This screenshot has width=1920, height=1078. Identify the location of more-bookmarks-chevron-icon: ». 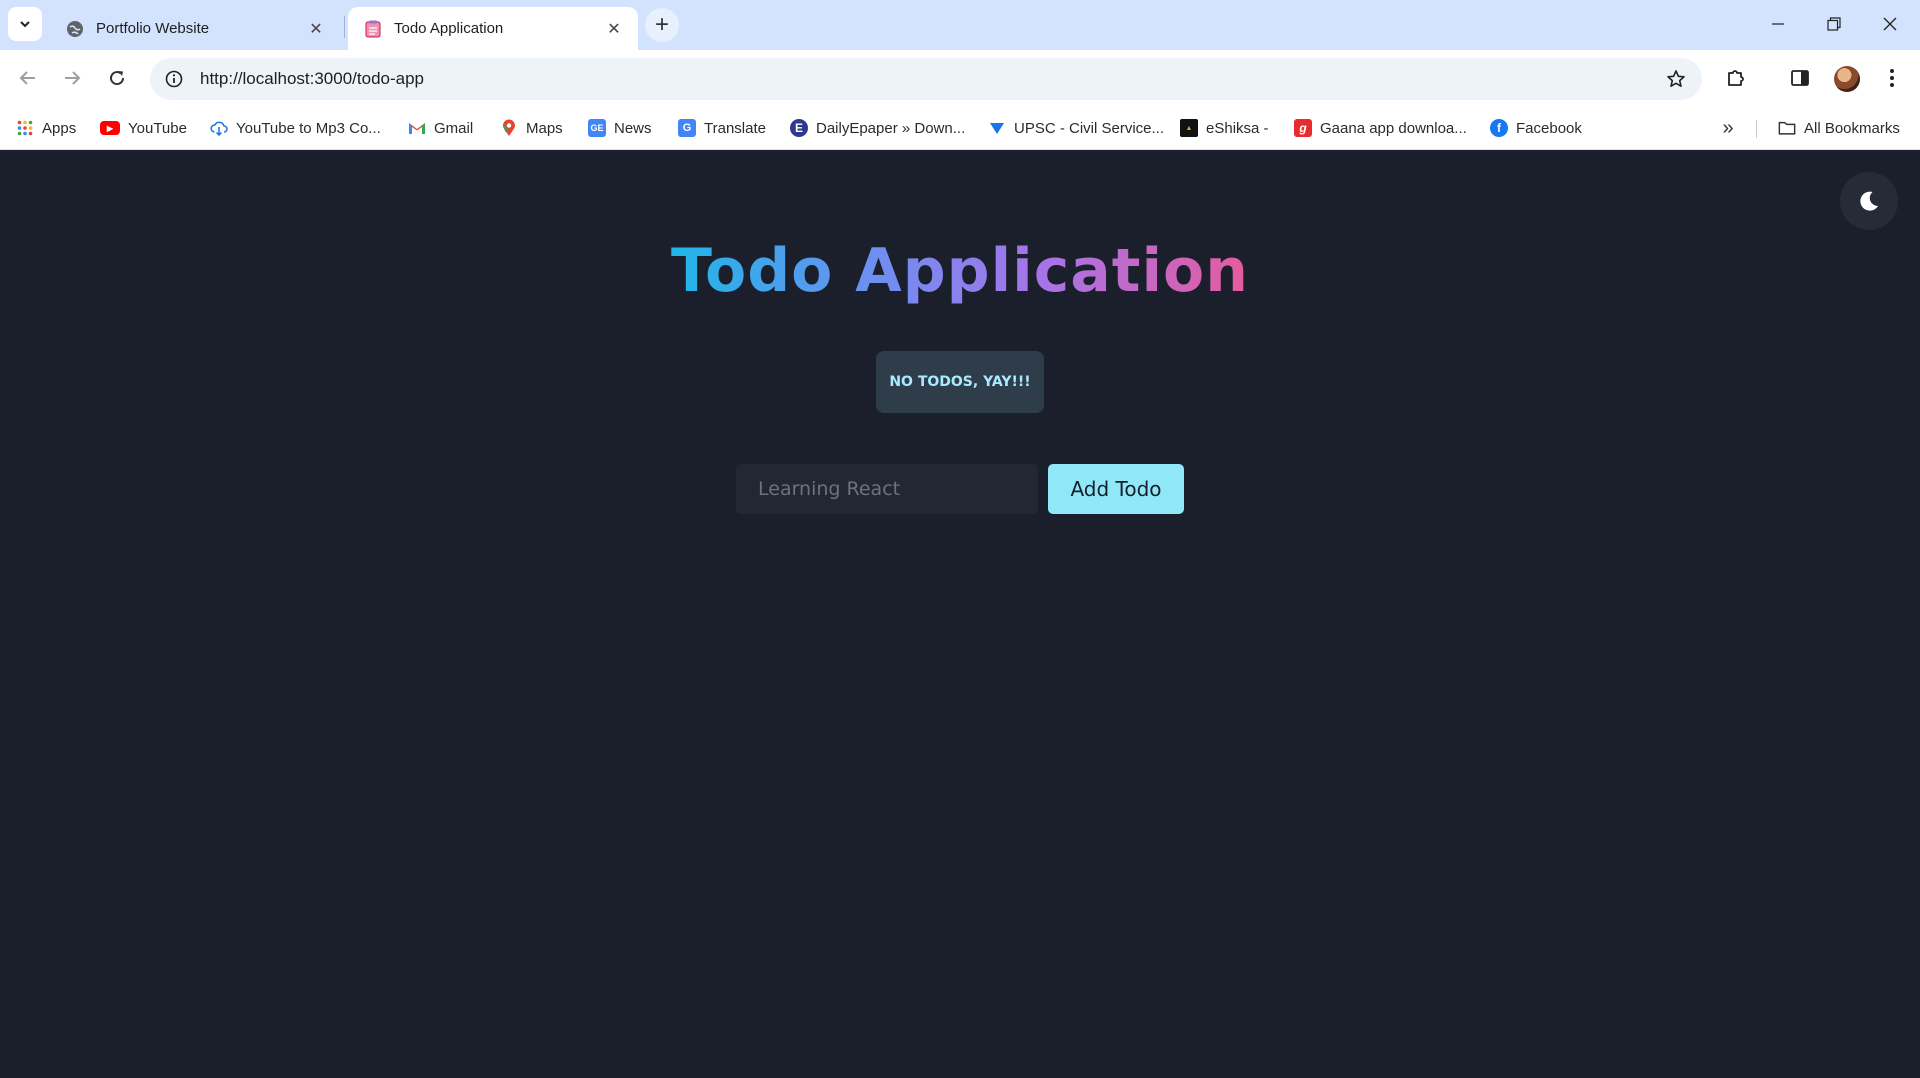
(1728, 128).